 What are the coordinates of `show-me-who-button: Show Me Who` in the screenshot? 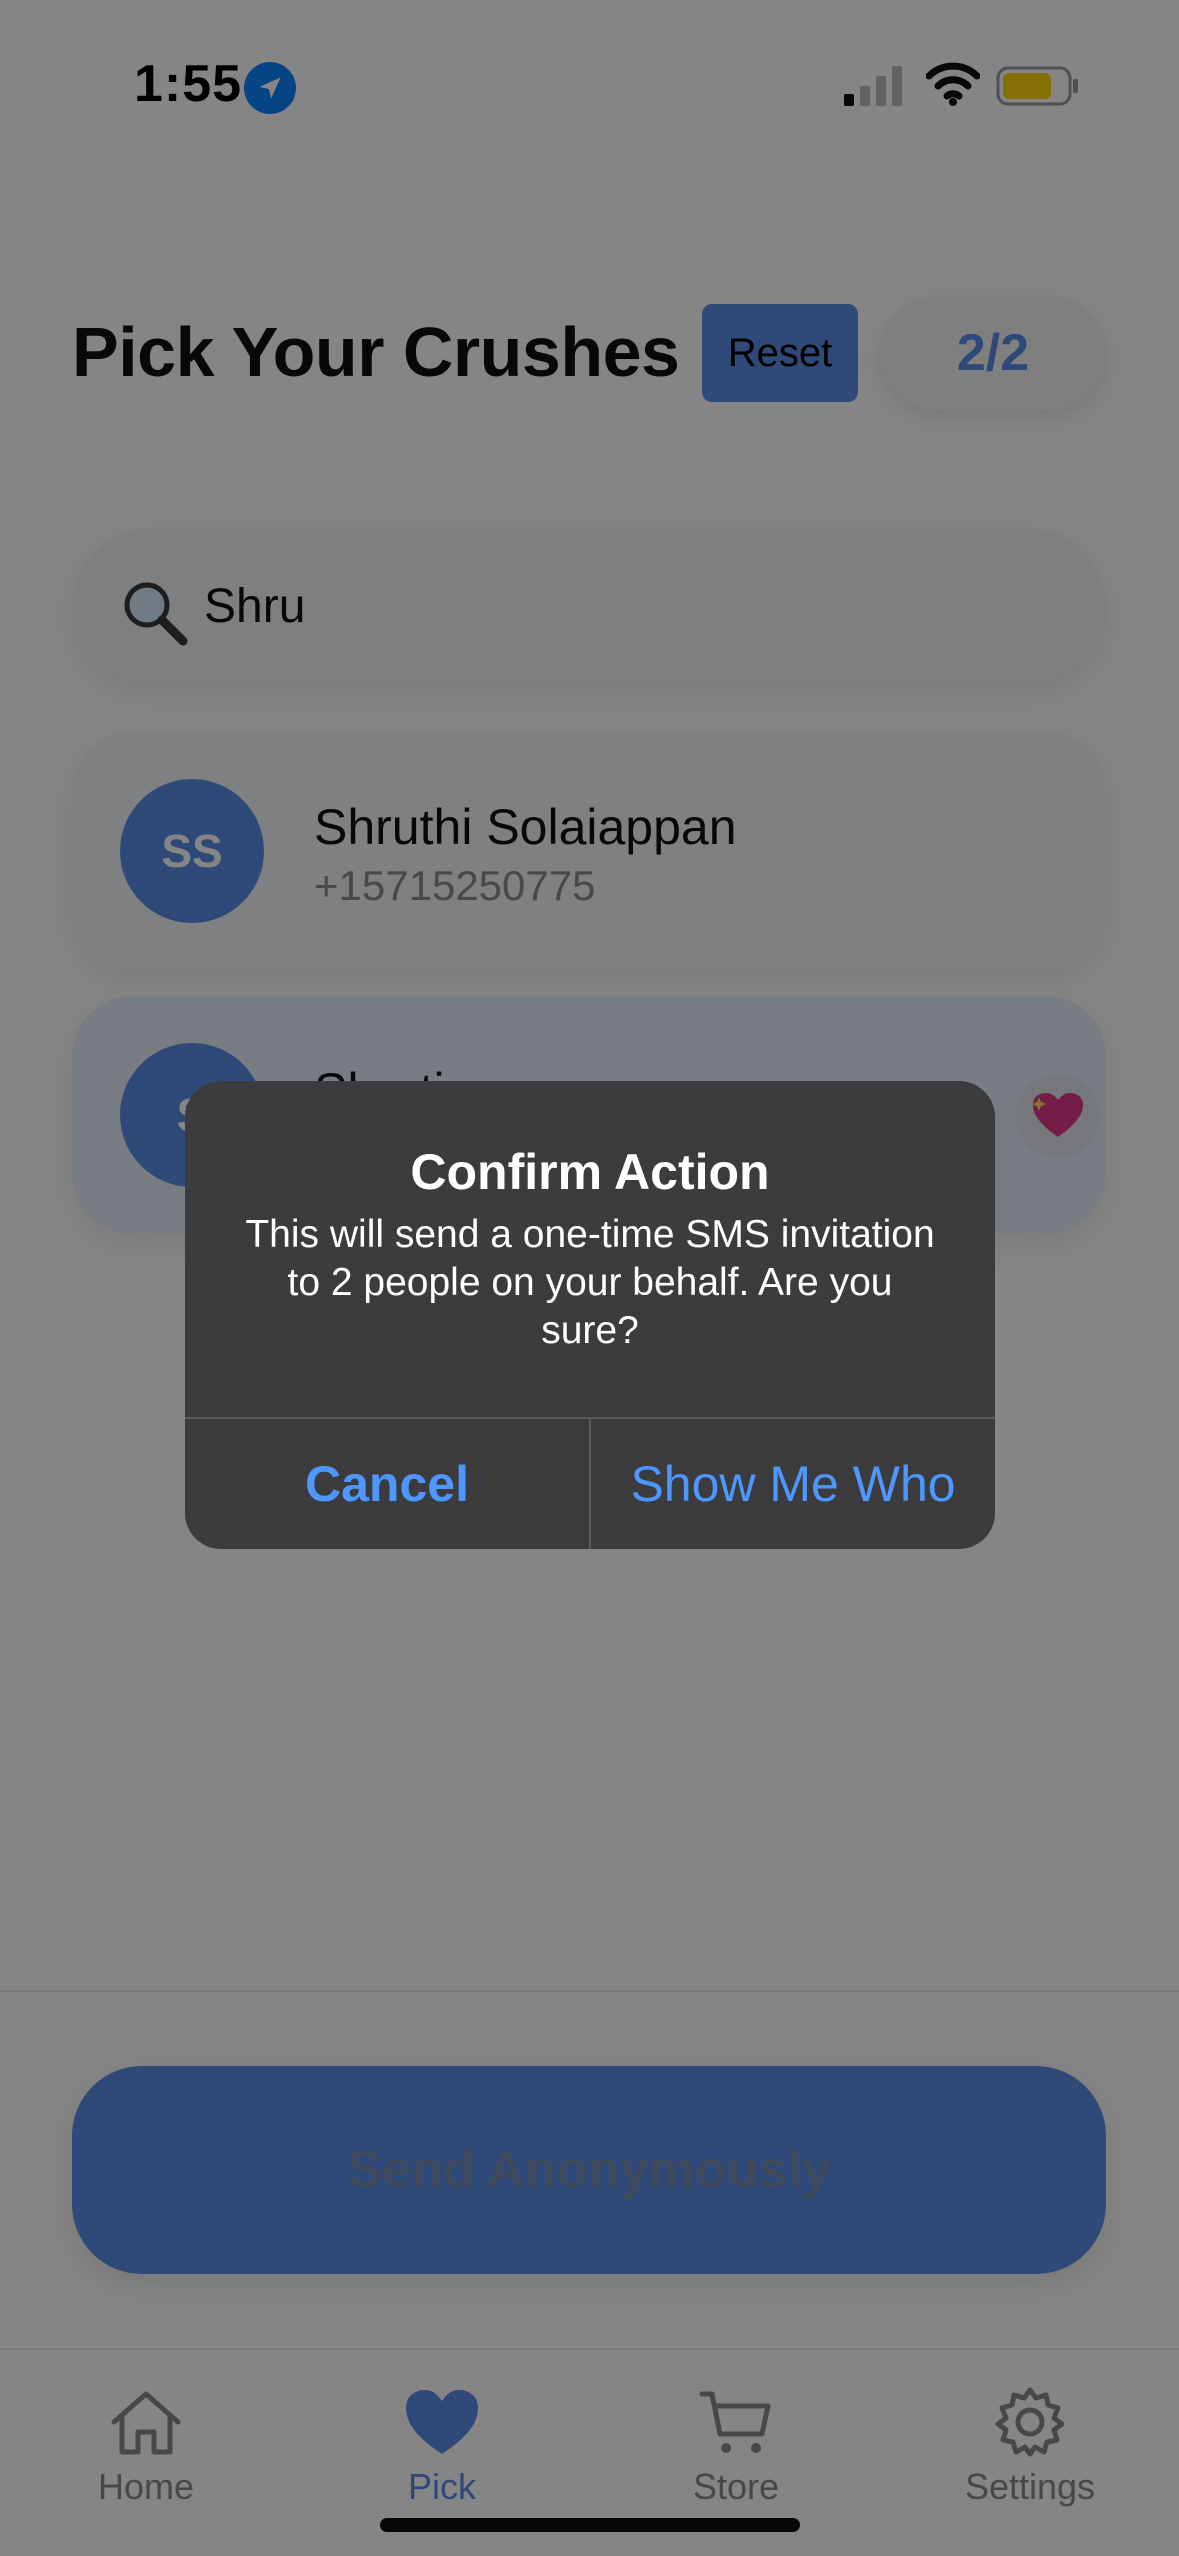 It's located at (793, 1484).